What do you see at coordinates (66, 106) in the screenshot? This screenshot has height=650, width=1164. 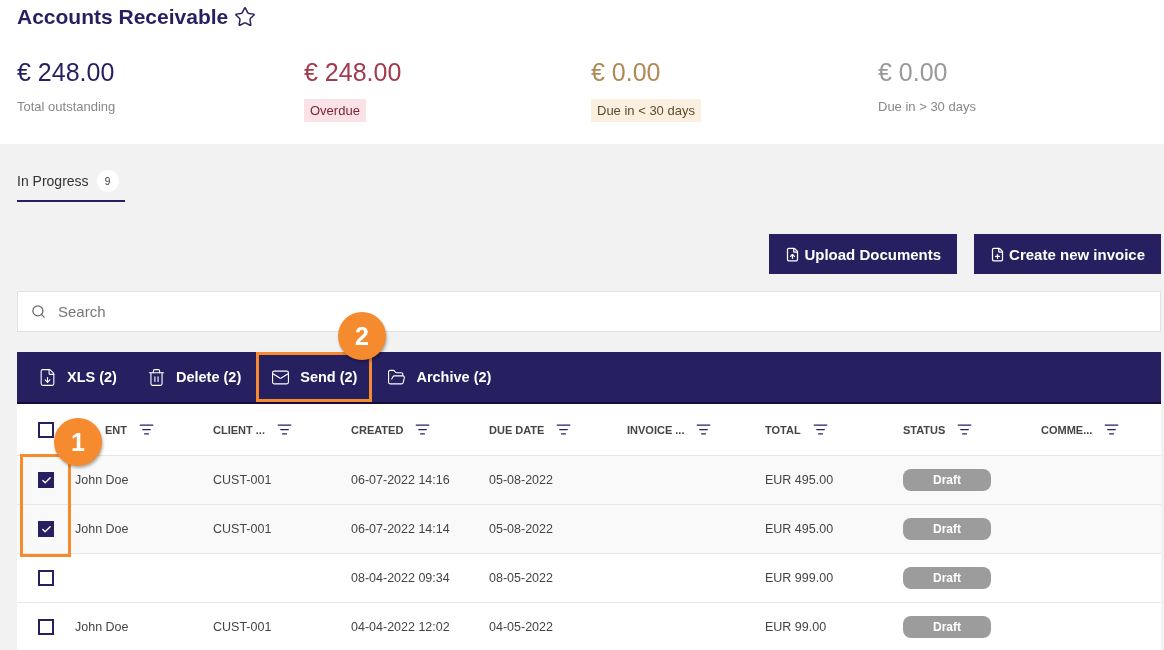 I see `summary-label: Total outstanding` at bounding box center [66, 106].